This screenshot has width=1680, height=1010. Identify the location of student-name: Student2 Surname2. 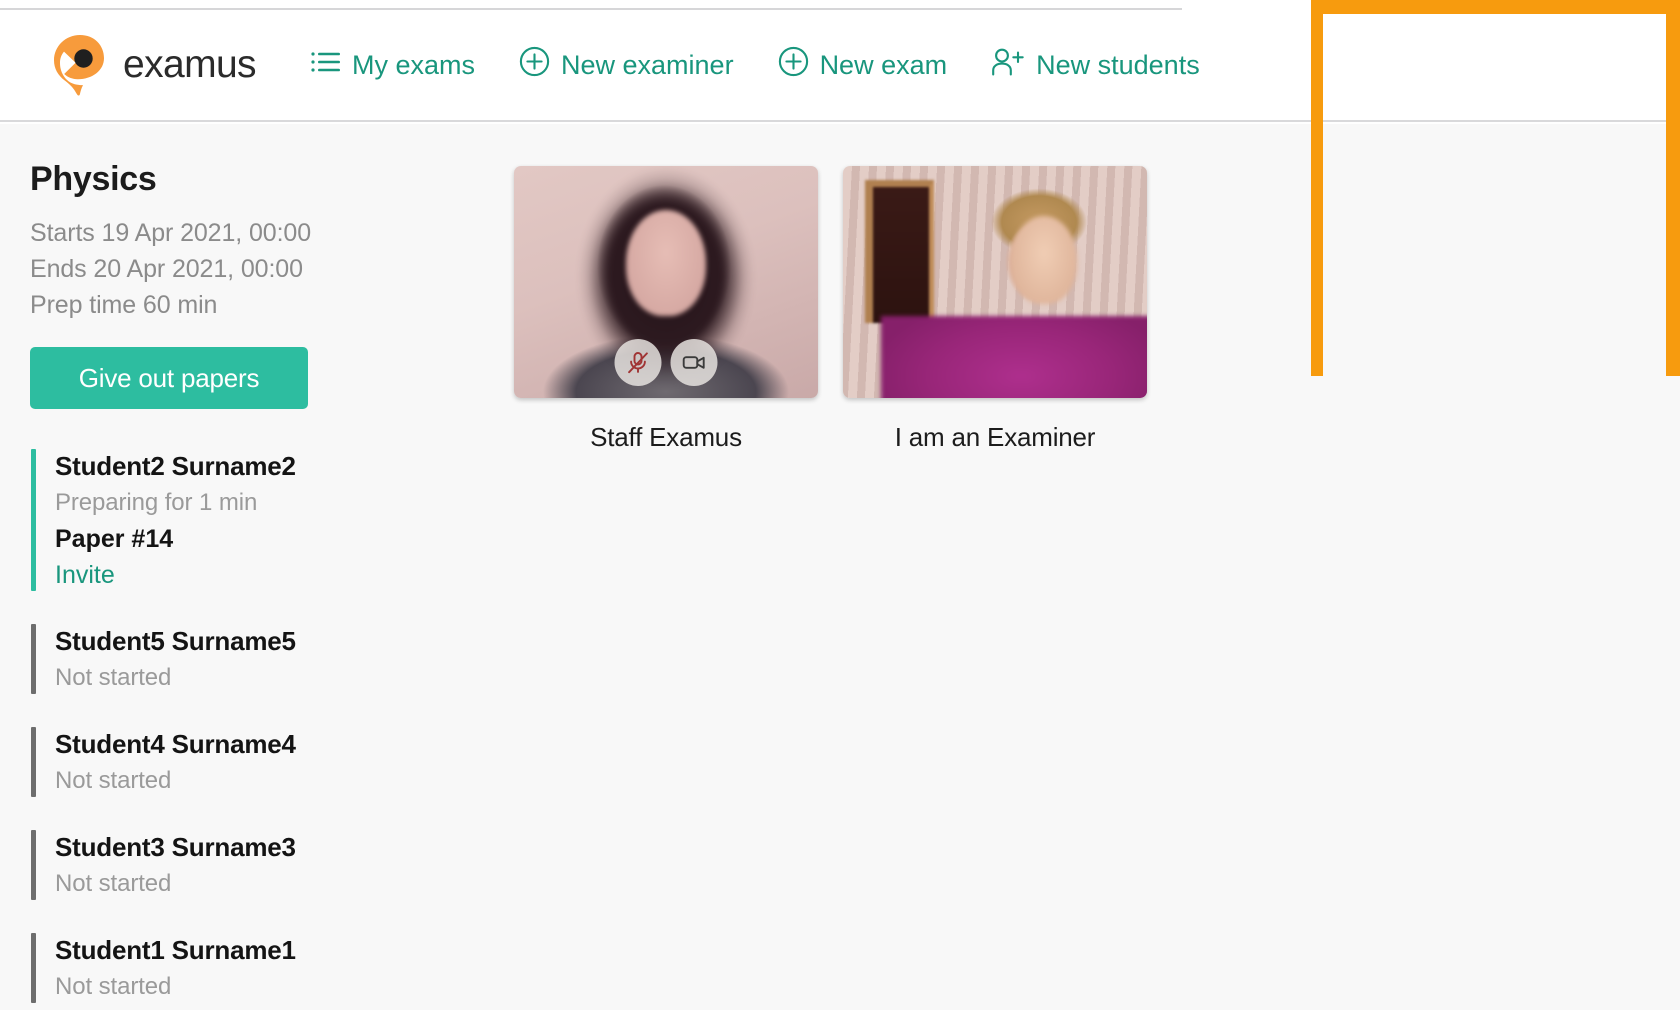
(175, 466).